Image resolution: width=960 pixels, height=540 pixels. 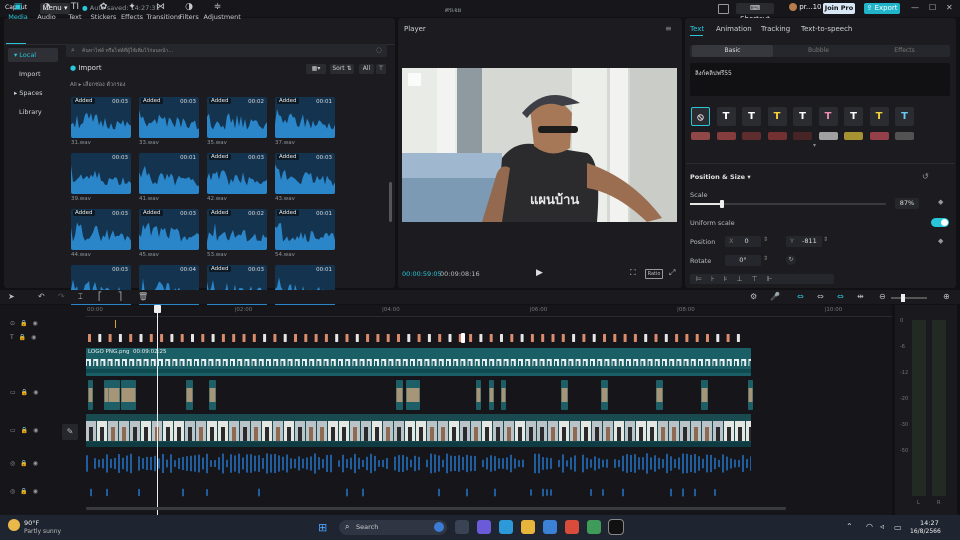 I want to click on capcut-icon, so click(x=616, y=527).